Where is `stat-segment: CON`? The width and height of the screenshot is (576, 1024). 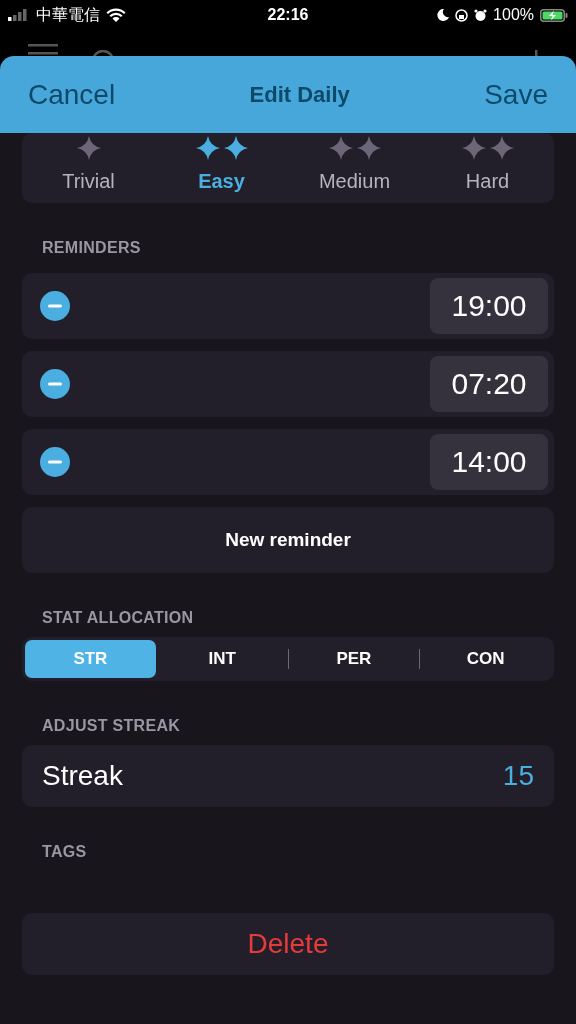 stat-segment: CON is located at coordinates (485, 659).